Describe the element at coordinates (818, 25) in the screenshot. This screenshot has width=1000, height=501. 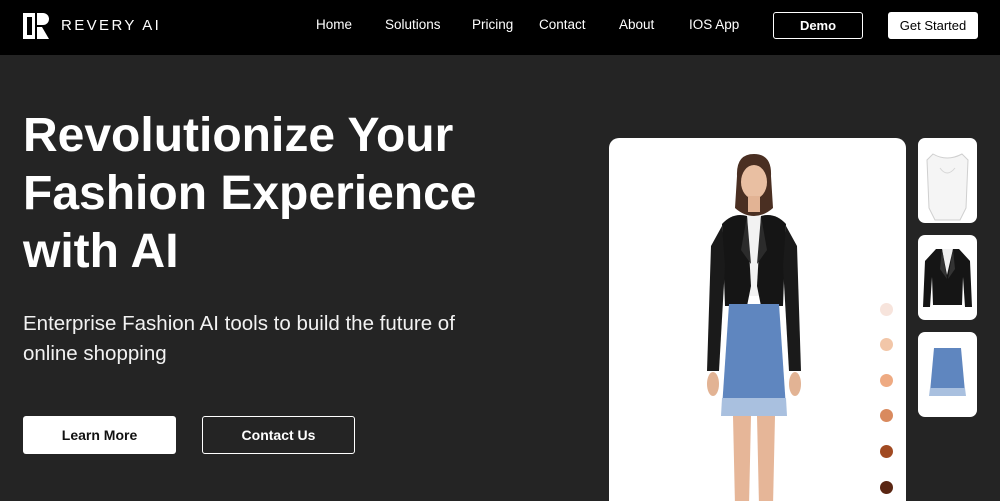
I see `demo-button: Demo` at that location.